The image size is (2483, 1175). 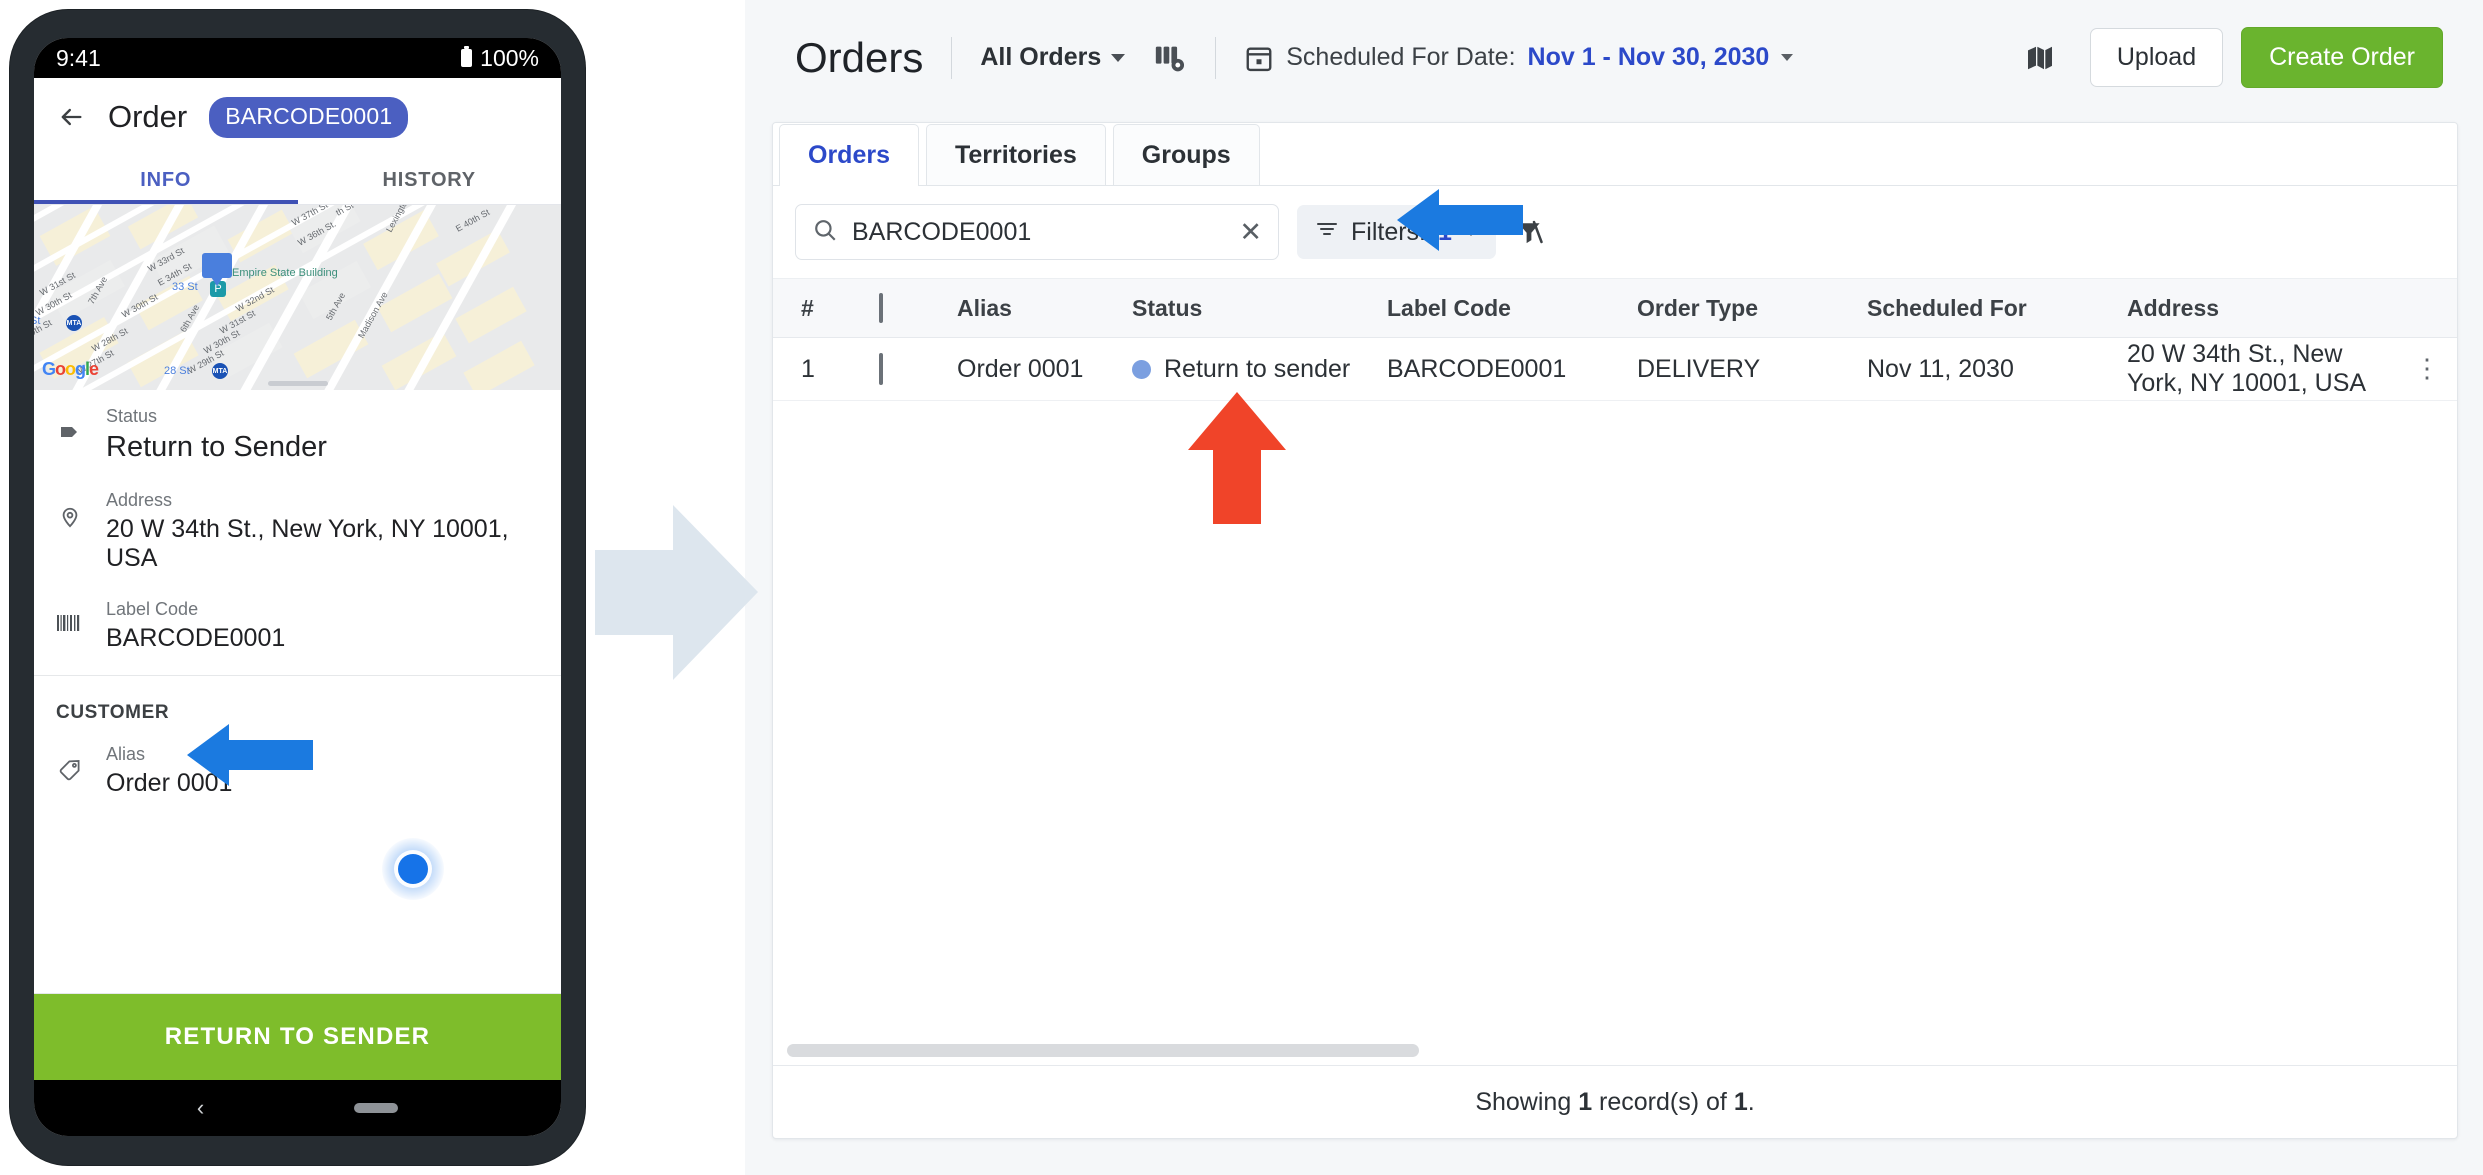 I want to click on map-station-label: 33 St, so click(x=185, y=287).